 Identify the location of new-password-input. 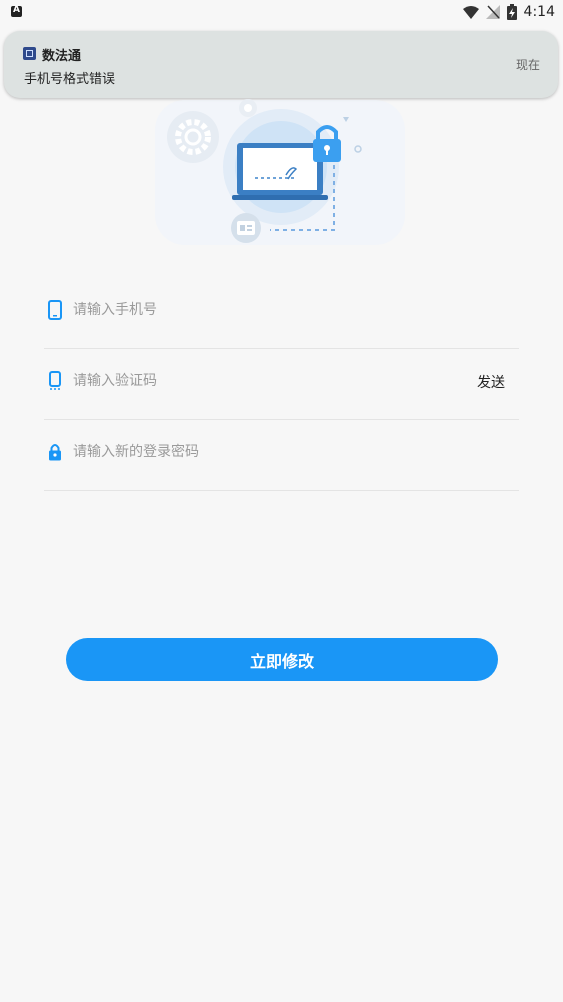
(273, 452).